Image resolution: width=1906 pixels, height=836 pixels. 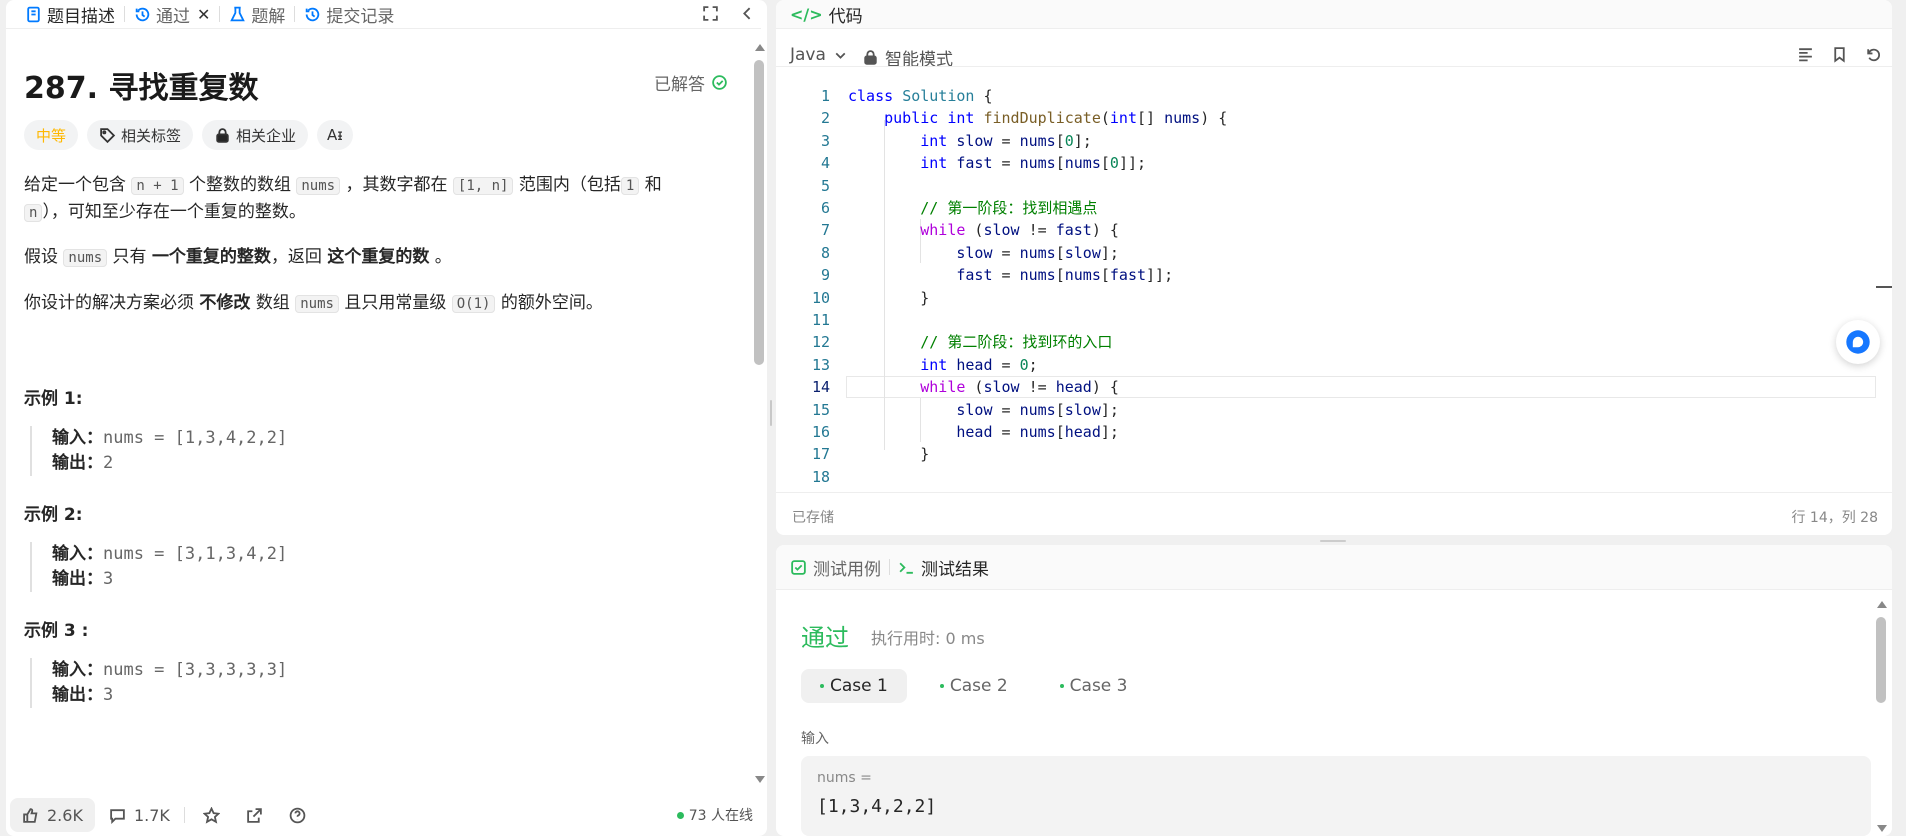 What do you see at coordinates (53, 399) in the screenshot?
I see `example-heading: 示例 1:` at bounding box center [53, 399].